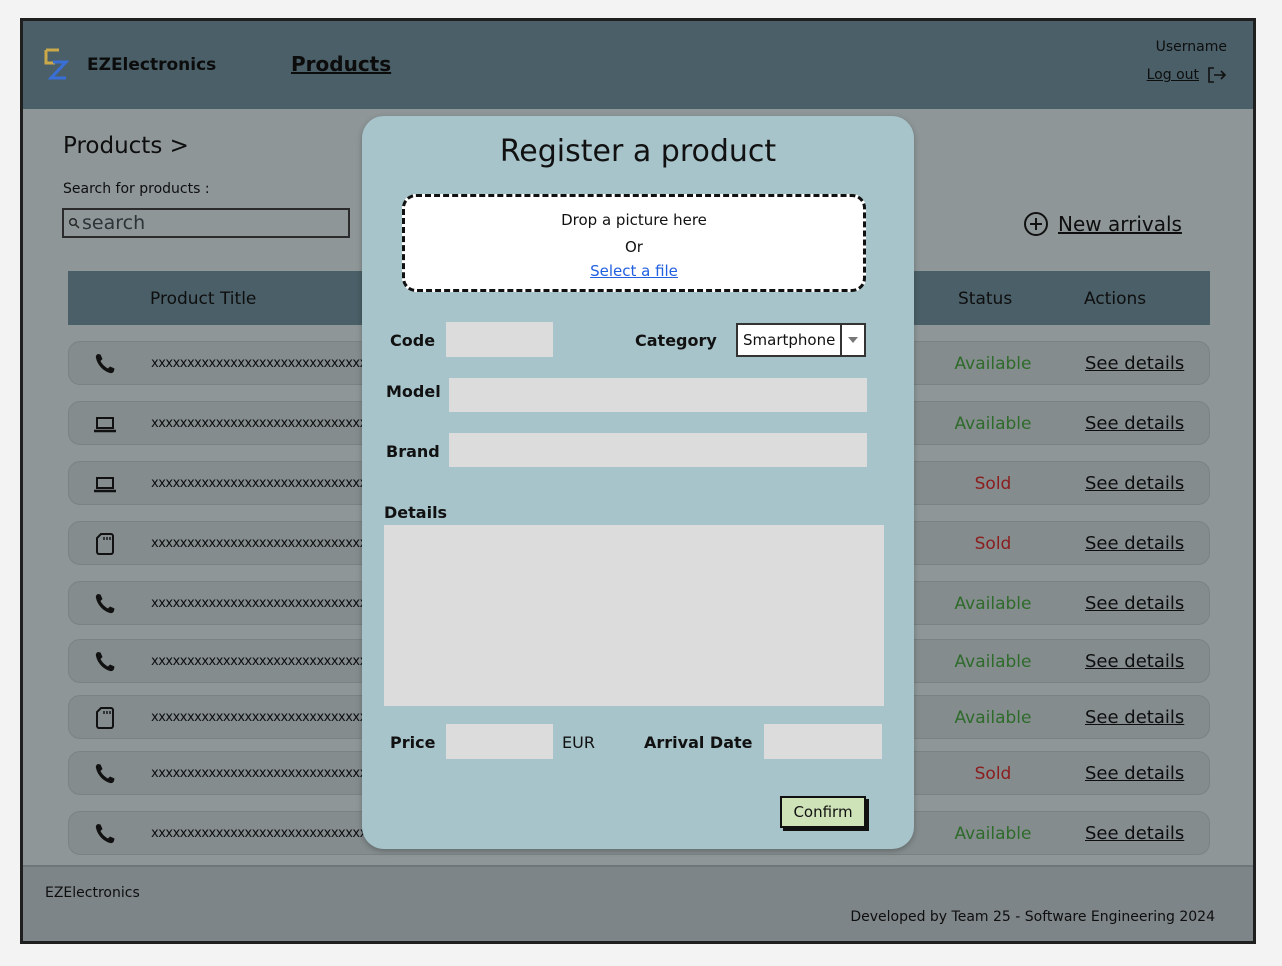 The height and width of the screenshot is (966, 1282). What do you see at coordinates (92, 893) in the screenshot?
I see `footer-brand: EZElectronics` at bounding box center [92, 893].